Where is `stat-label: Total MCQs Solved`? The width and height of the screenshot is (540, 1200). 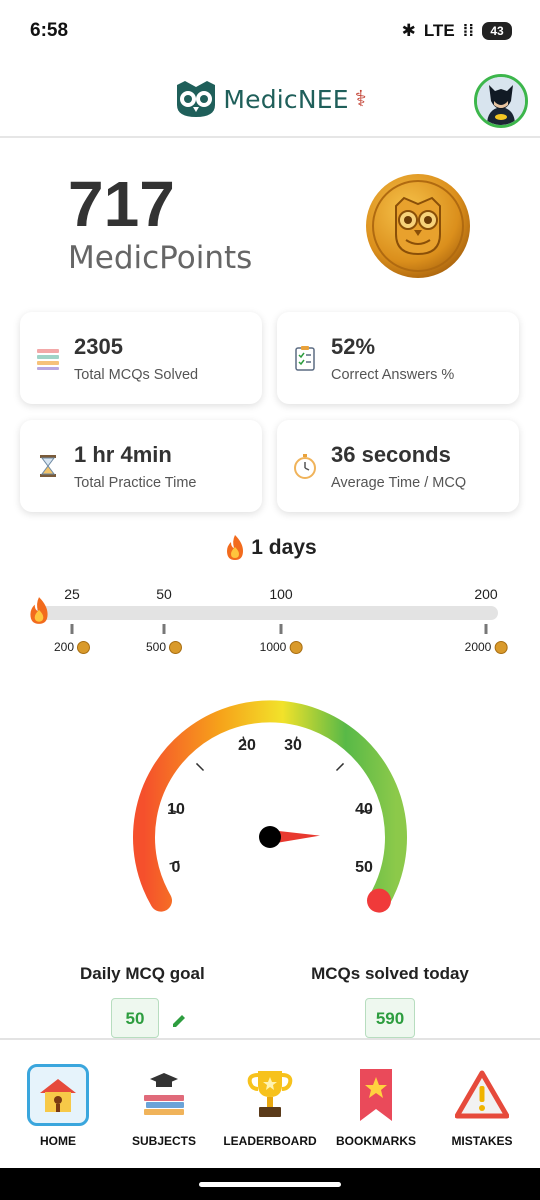 stat-label: Total MCQs Solved is located at coordinates (136, 374).